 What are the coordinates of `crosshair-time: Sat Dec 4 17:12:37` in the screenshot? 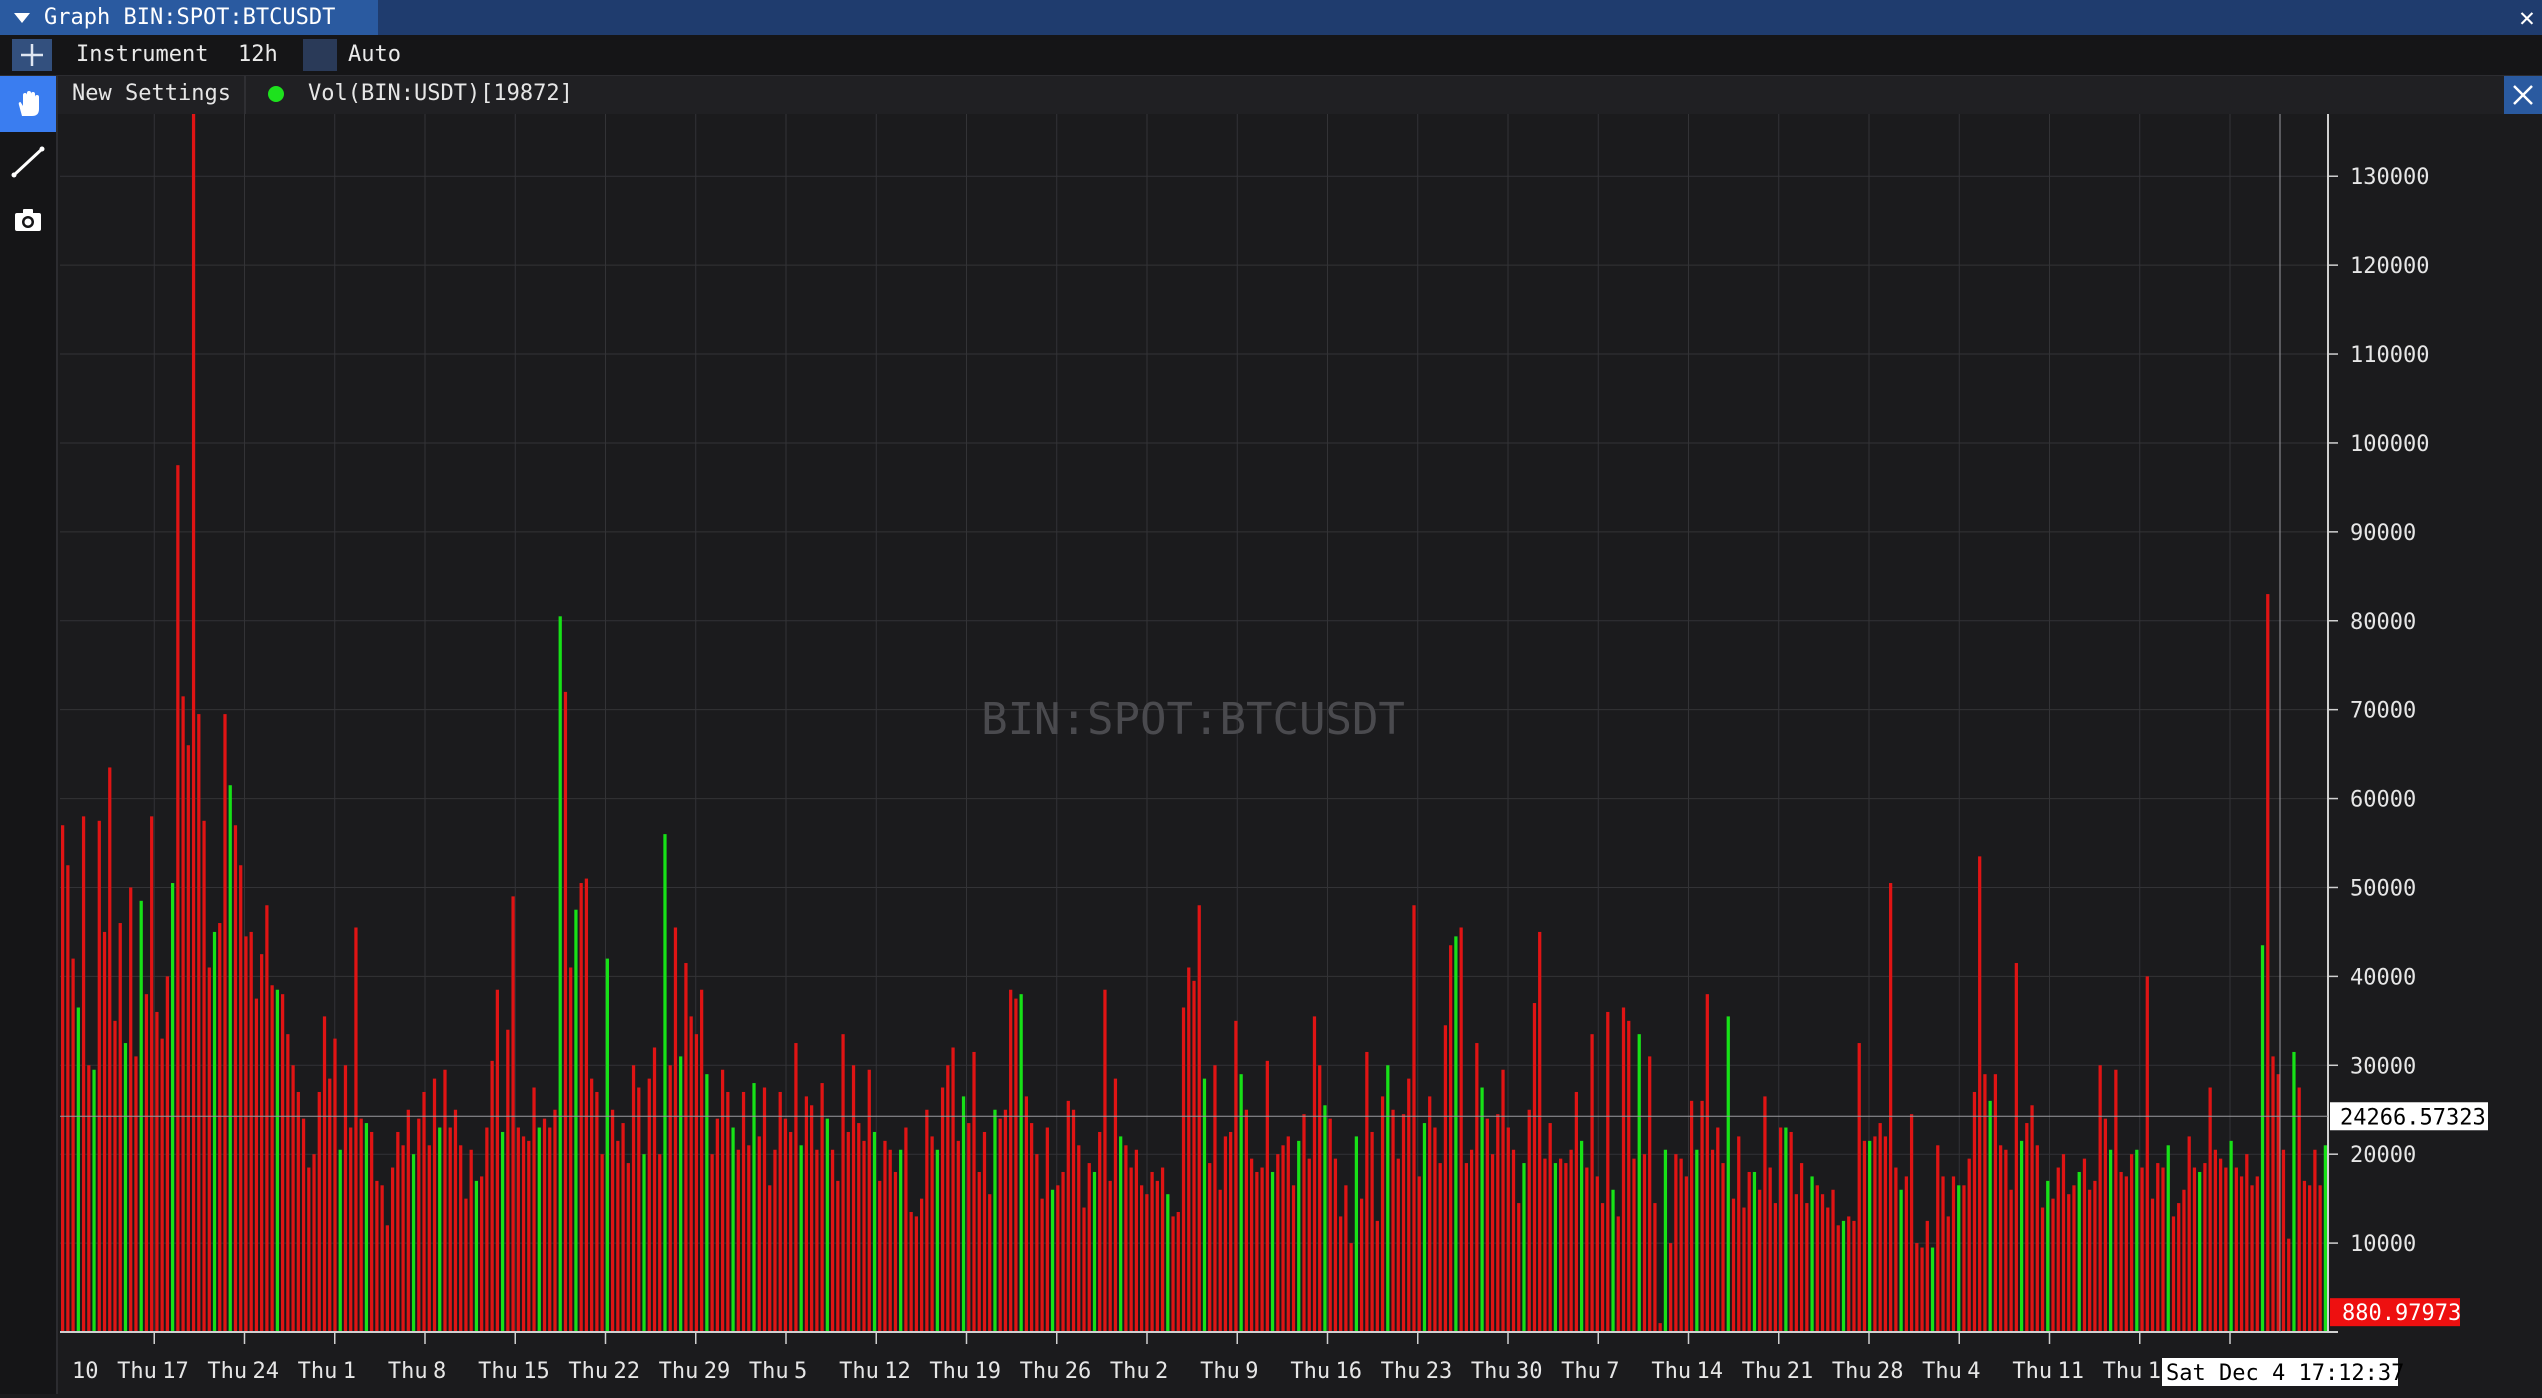 It's located at (2285, 1373).